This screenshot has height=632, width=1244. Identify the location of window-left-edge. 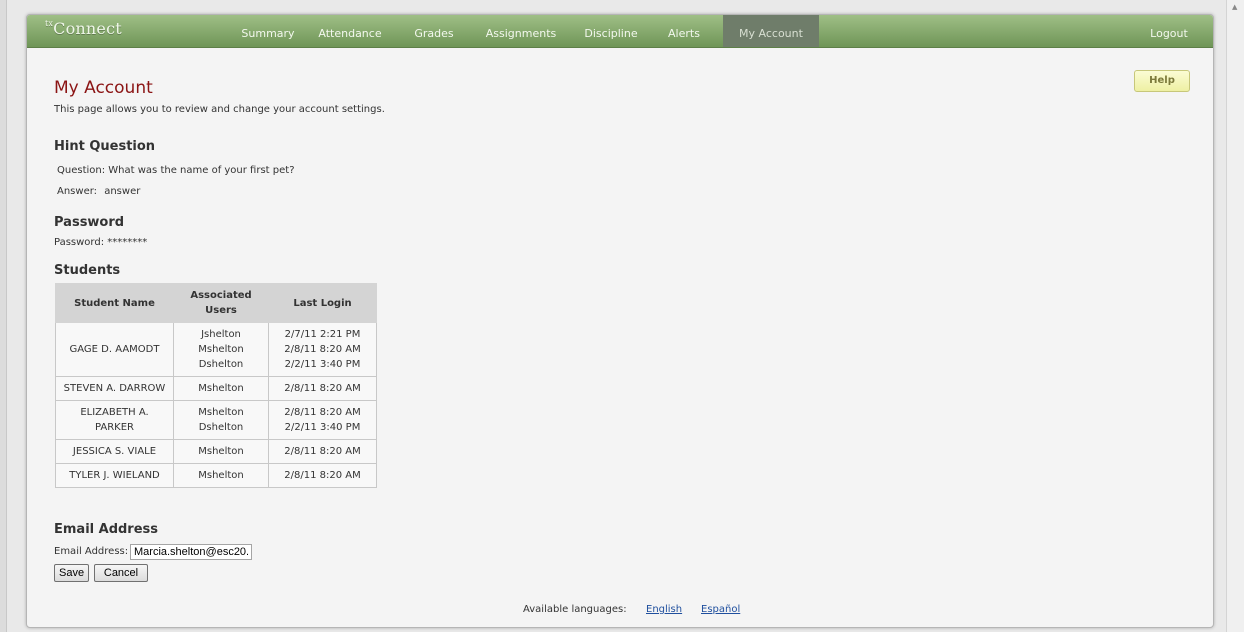
(3, 316).